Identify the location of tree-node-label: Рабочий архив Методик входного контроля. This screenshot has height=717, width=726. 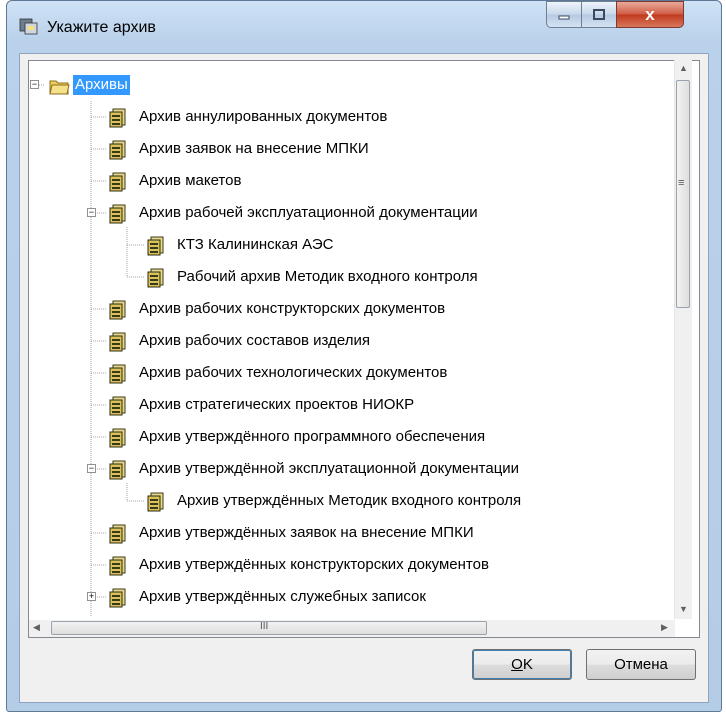
(327, 276).